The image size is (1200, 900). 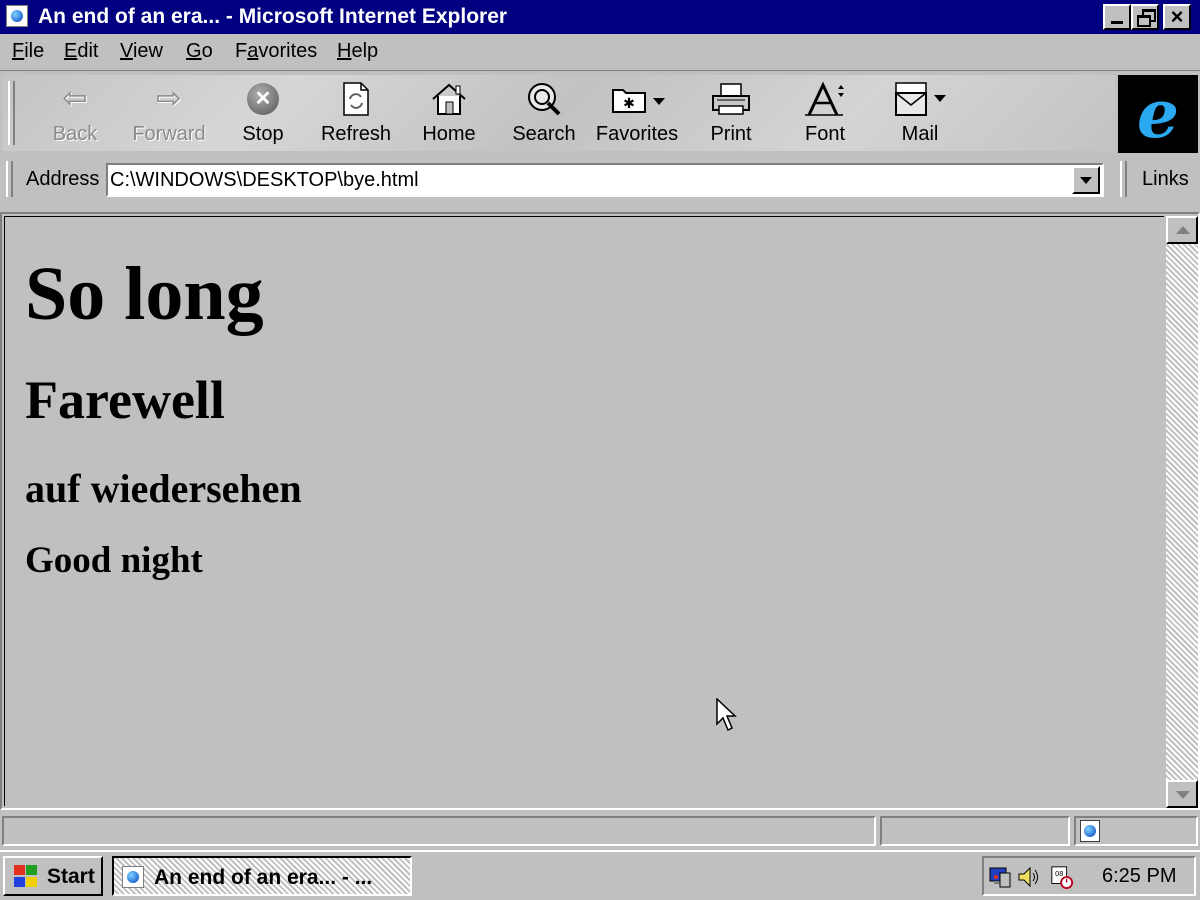 I want to click on heading-2: Farewell, so click(x=125, y=400).